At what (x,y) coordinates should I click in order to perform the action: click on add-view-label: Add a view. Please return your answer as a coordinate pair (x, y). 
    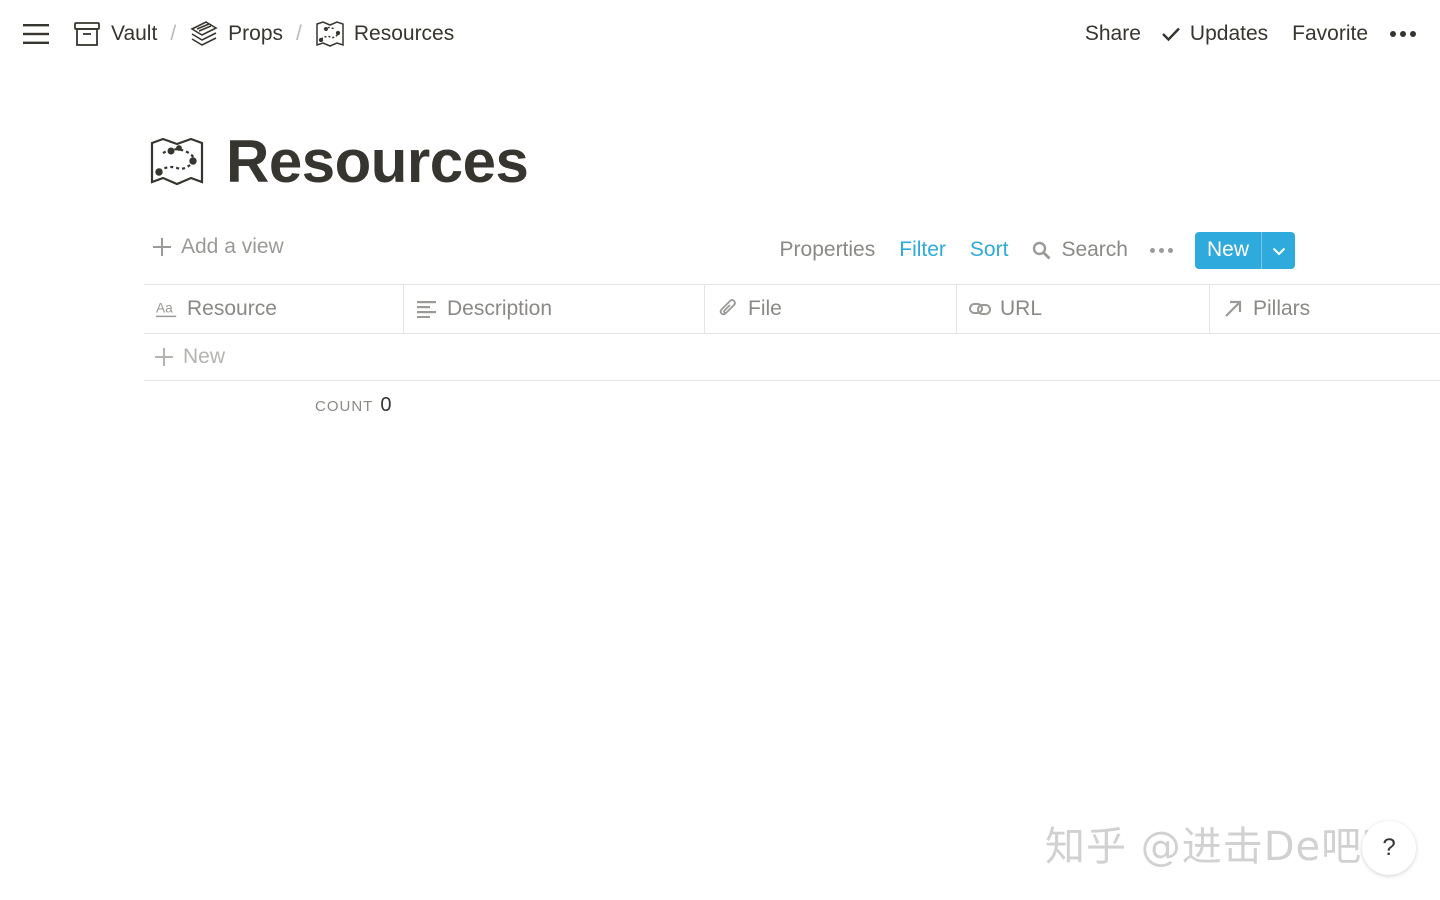
    Looking at the image, I should click on (232, 246).